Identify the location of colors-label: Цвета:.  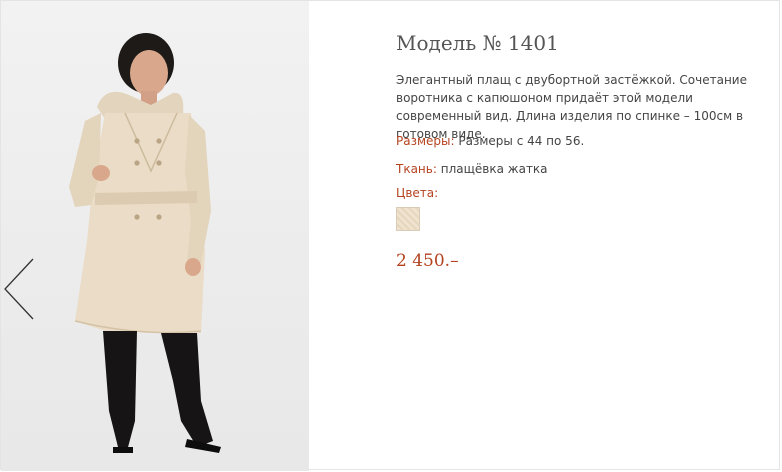
(417, 193).